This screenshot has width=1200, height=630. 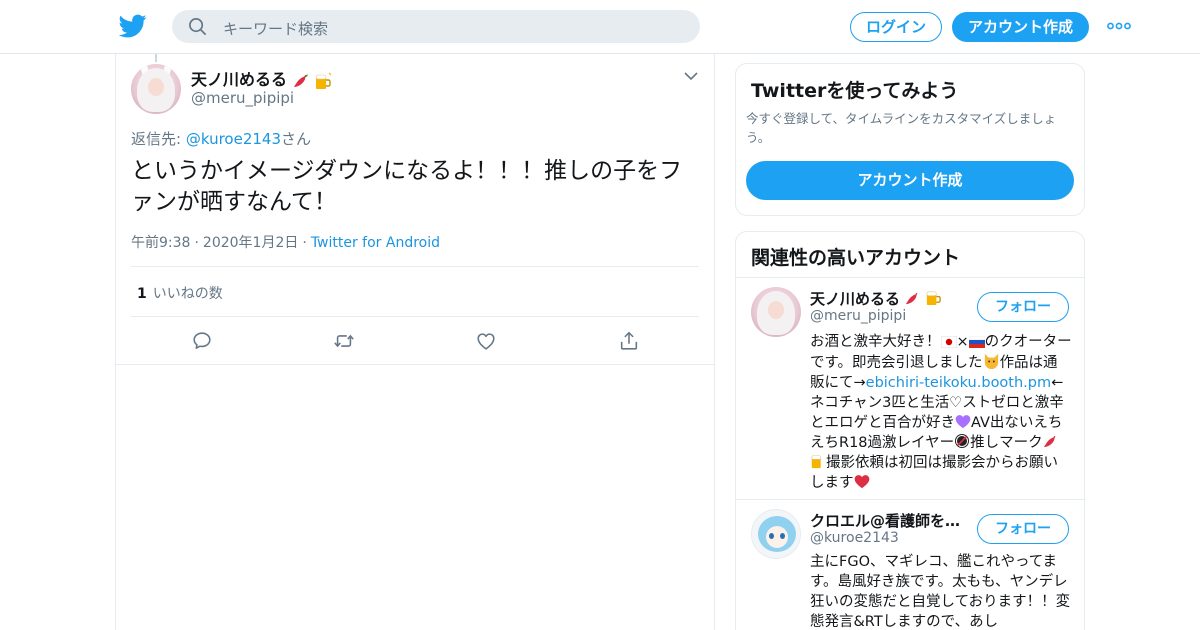 I want to click on promo-signup-button: アカウント作成, so click(x=910, y=180).